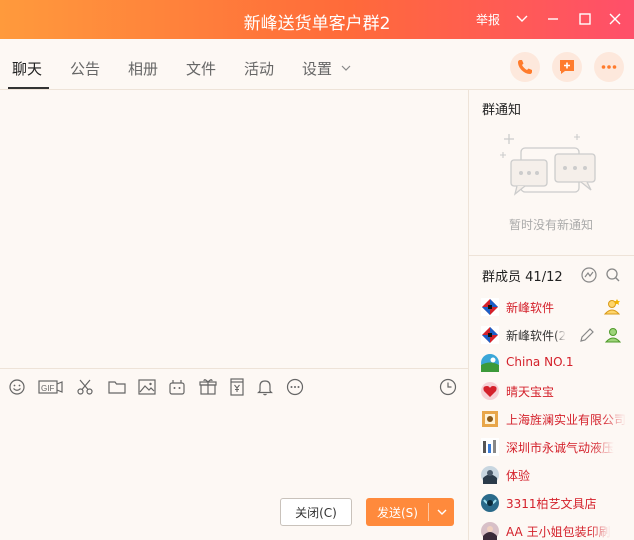 The image size is (634, 540). Describe the element at coordinates (557, 475) in the screenshot. I see `member-item: 体验` at that location.